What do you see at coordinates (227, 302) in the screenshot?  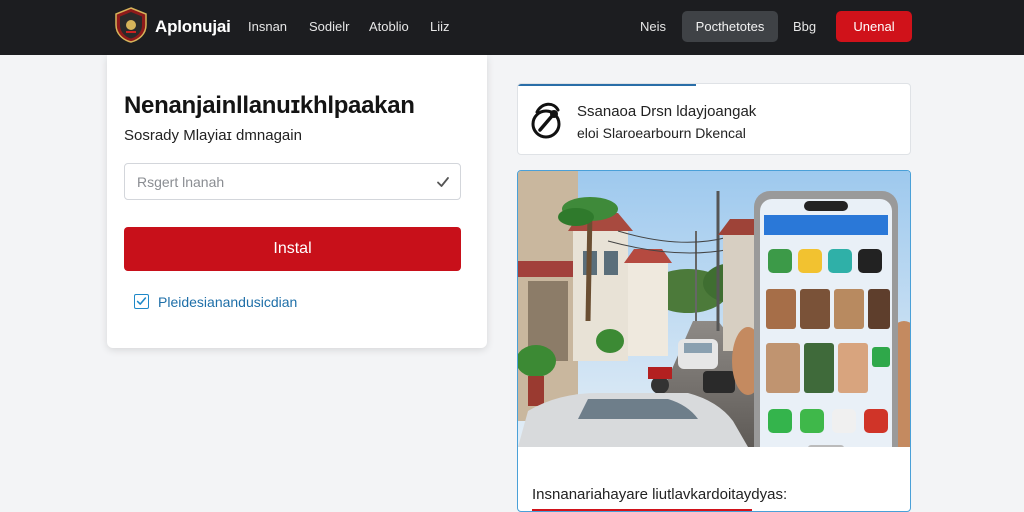 I see `agree-checkbox-label: Pleidesianandusicdian` at bounding box center [227, 302].